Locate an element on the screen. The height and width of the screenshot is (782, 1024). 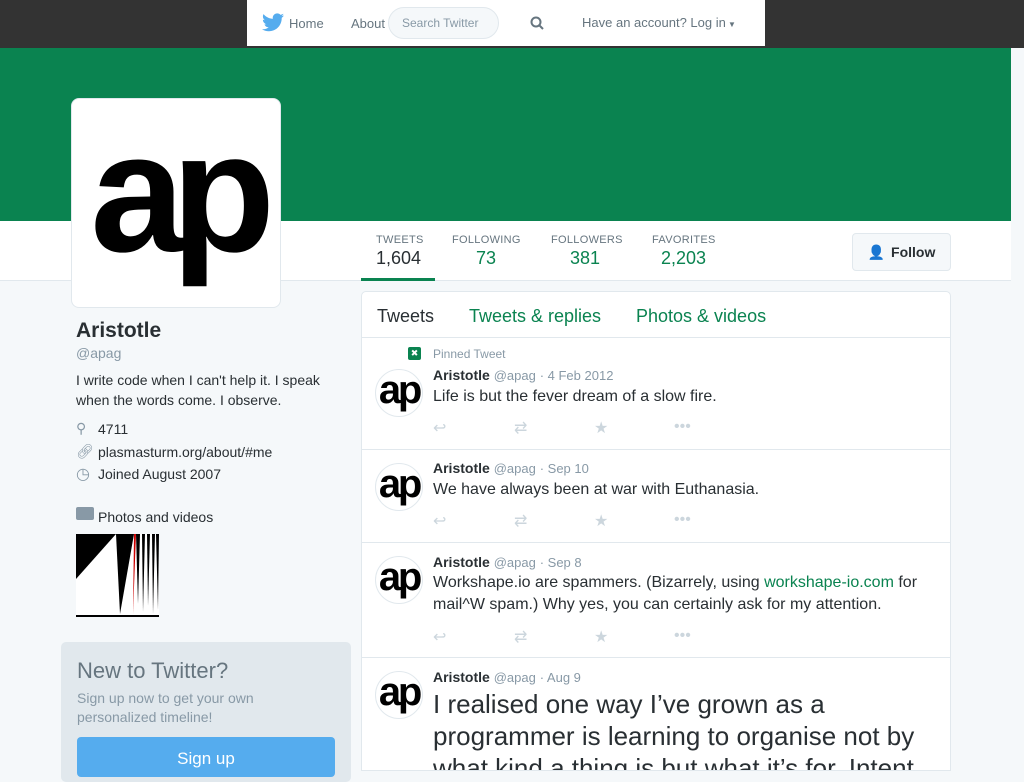
tweet-header: Aristotle @apag · 4 Feb 2012 is located at coordinates (523, 375).